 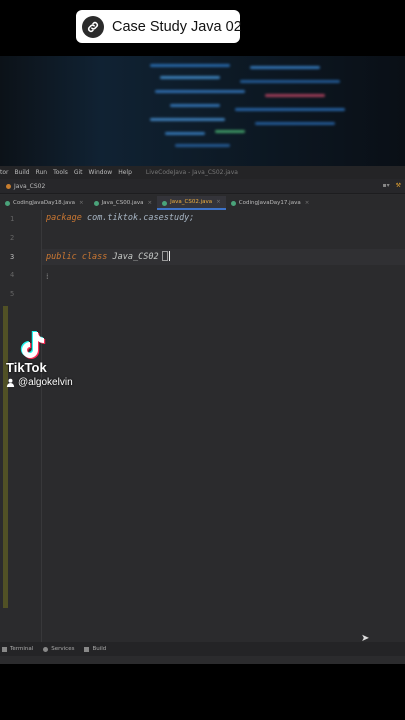 I want to click on creator-handle: @algokelvin, so click(x=39, y=382).